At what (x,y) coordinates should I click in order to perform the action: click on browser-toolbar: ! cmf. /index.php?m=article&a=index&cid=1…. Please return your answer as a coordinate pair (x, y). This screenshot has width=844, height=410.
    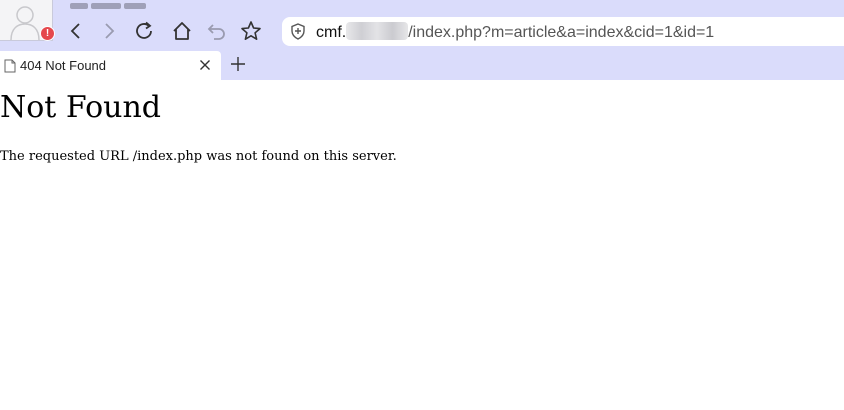
    Looking at the image, I should click on (422, 24).